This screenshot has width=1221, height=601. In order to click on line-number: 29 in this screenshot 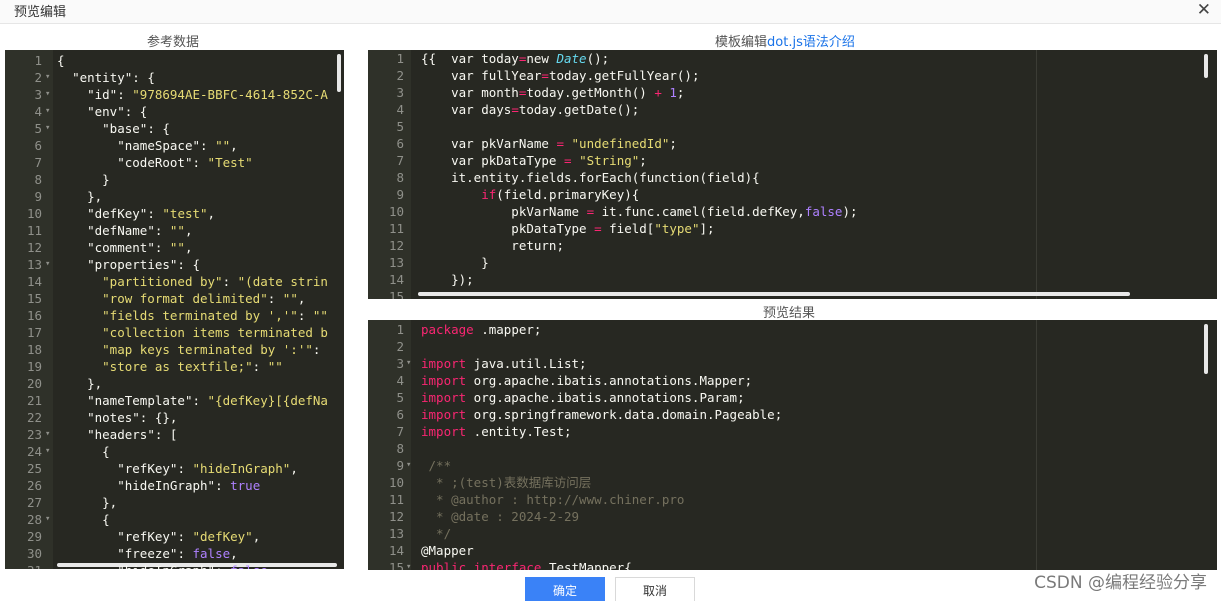, I will do `click(34, 536)`.